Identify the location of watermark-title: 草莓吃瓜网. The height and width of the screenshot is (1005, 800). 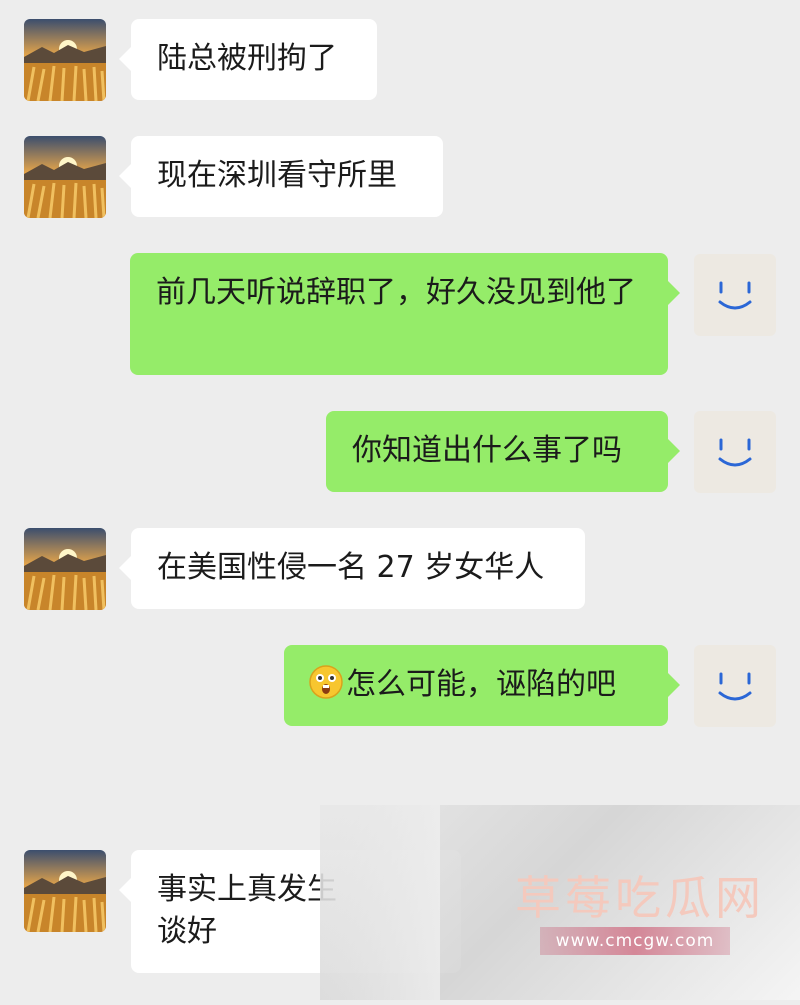
(640, 898).